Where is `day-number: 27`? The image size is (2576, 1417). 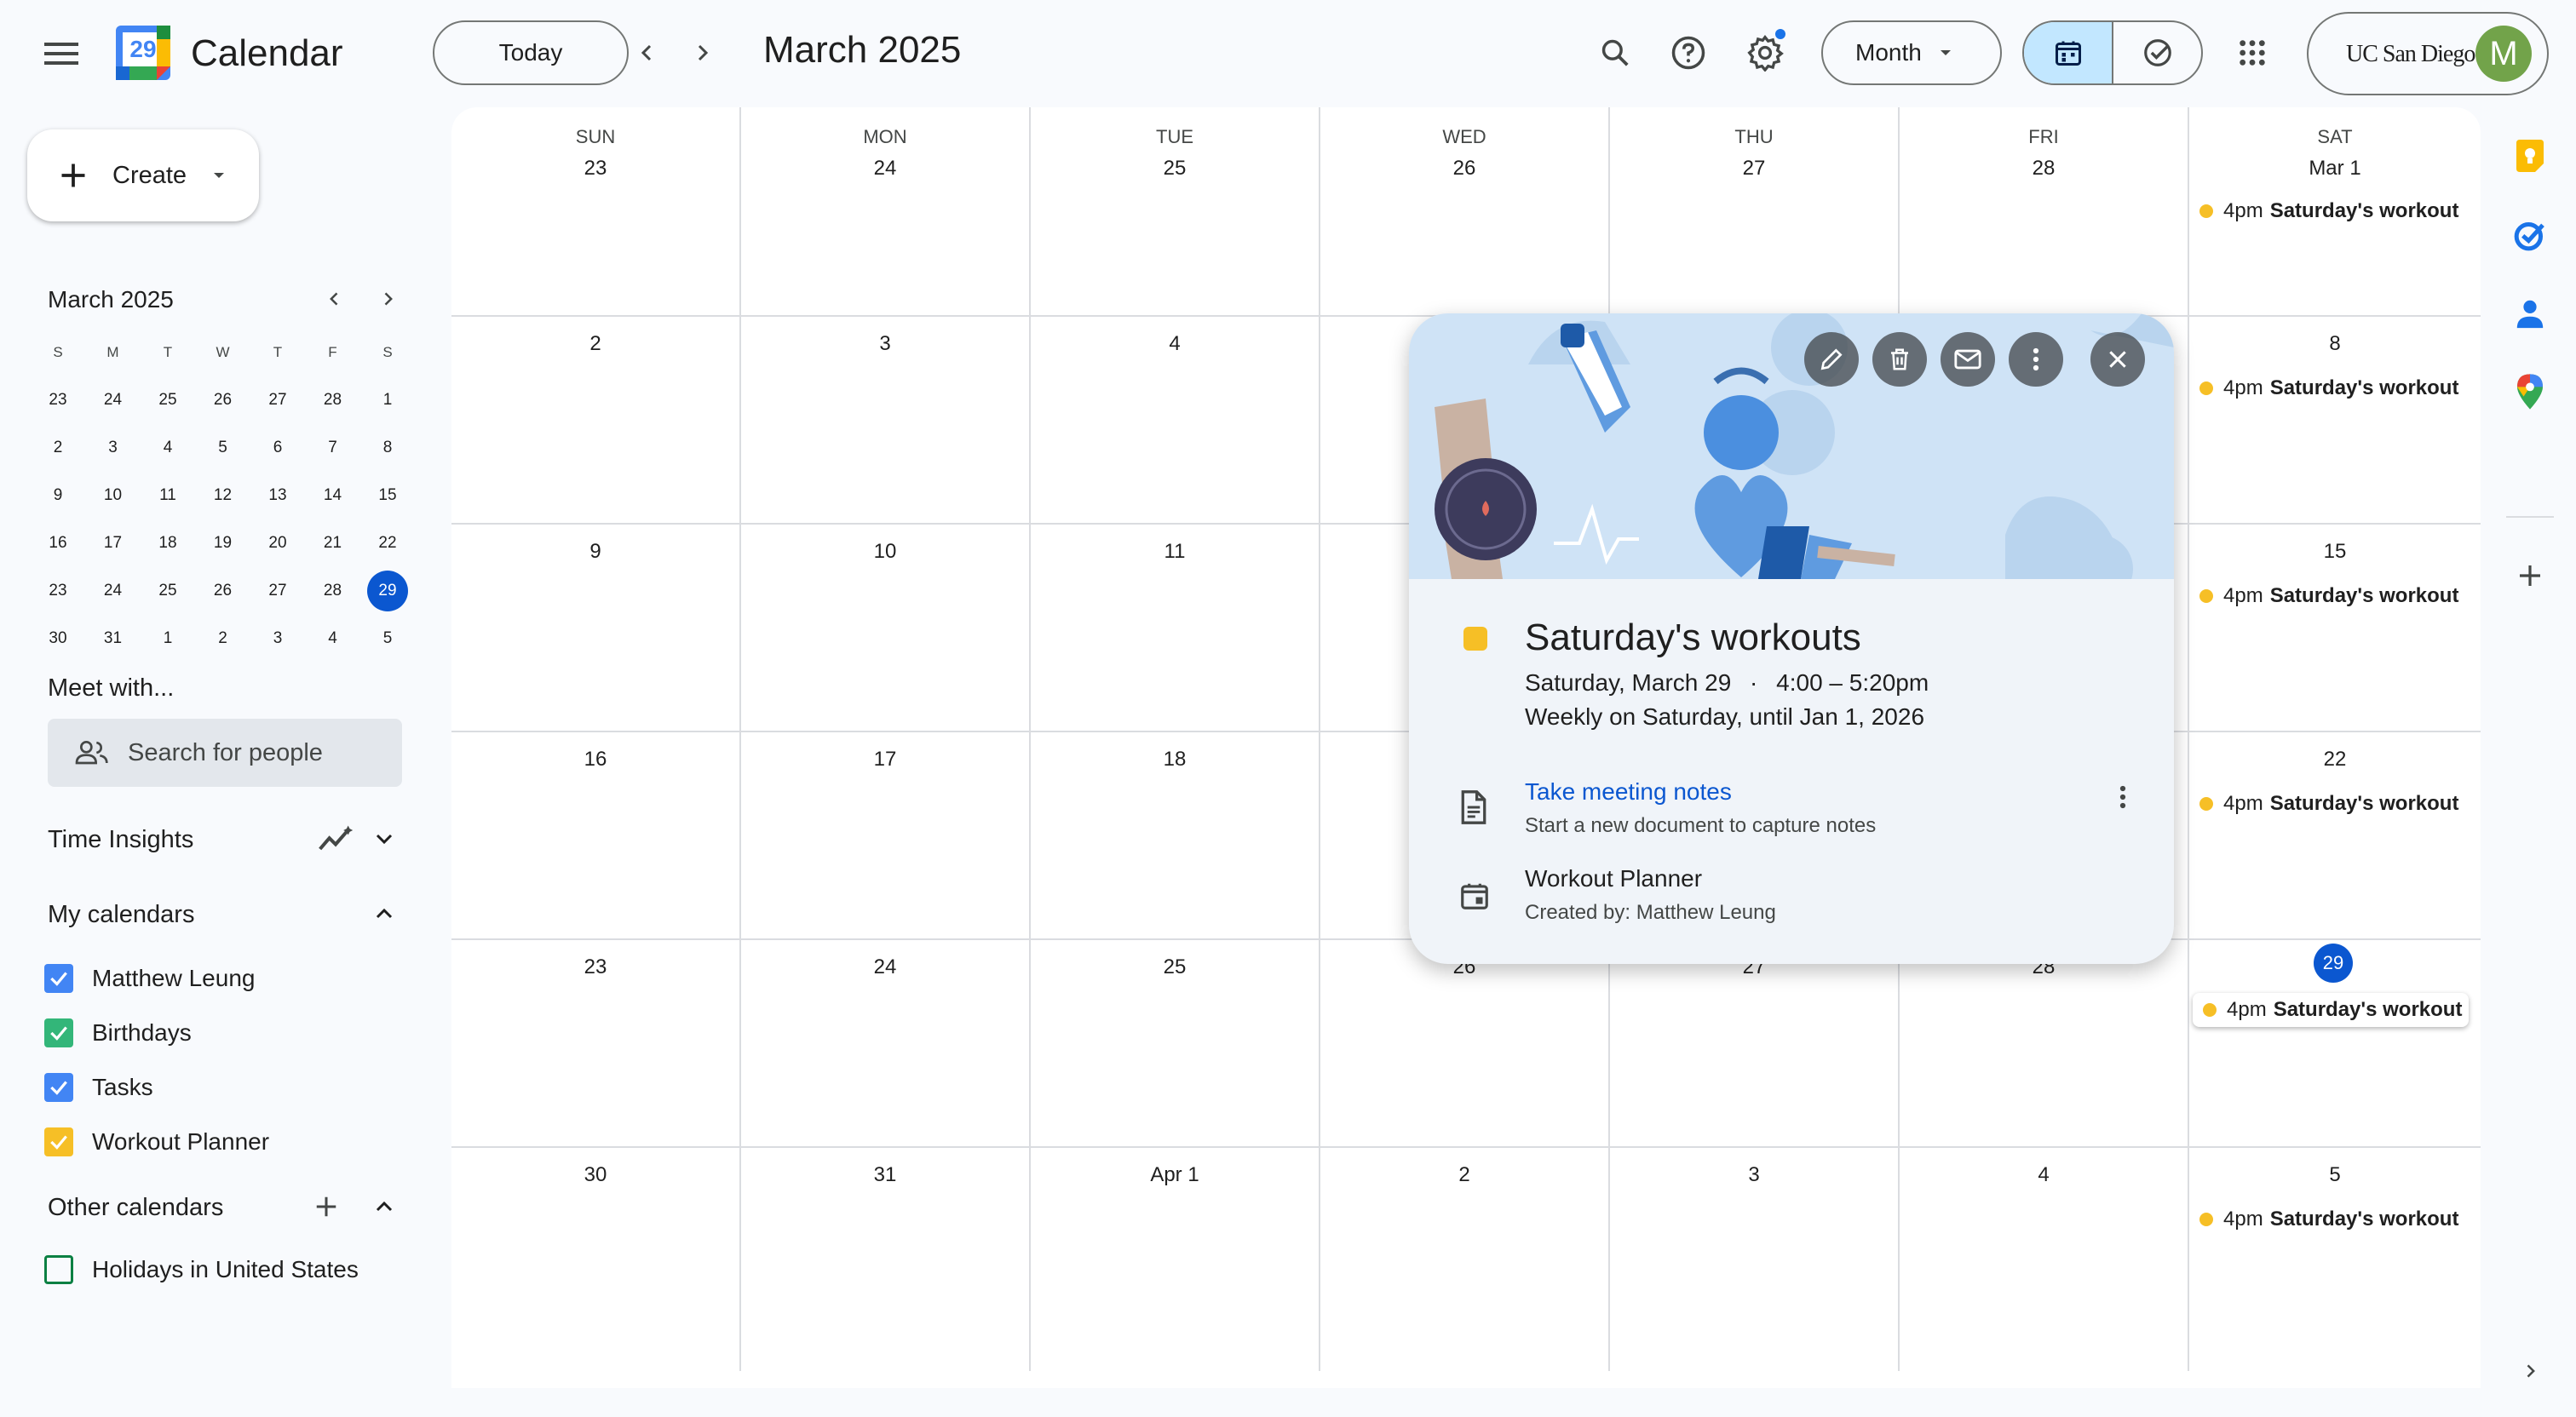
day-number: 27 is located at coordinates (1754, 169).